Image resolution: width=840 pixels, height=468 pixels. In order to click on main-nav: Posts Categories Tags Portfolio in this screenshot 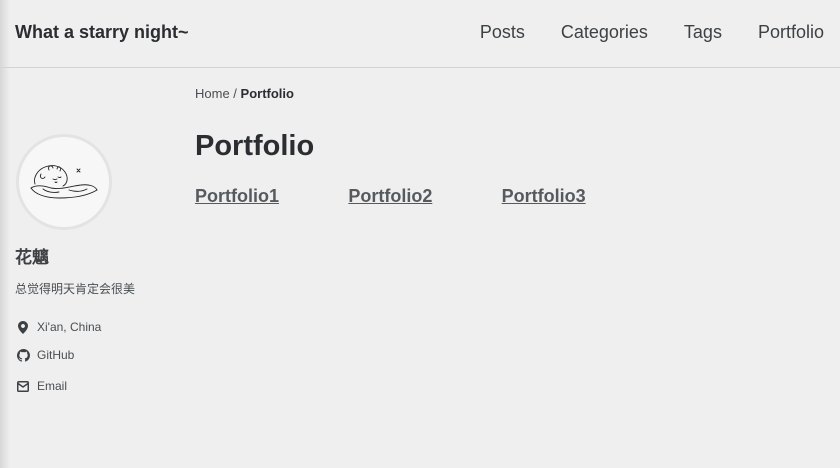, I will do `click(634, 32)`.